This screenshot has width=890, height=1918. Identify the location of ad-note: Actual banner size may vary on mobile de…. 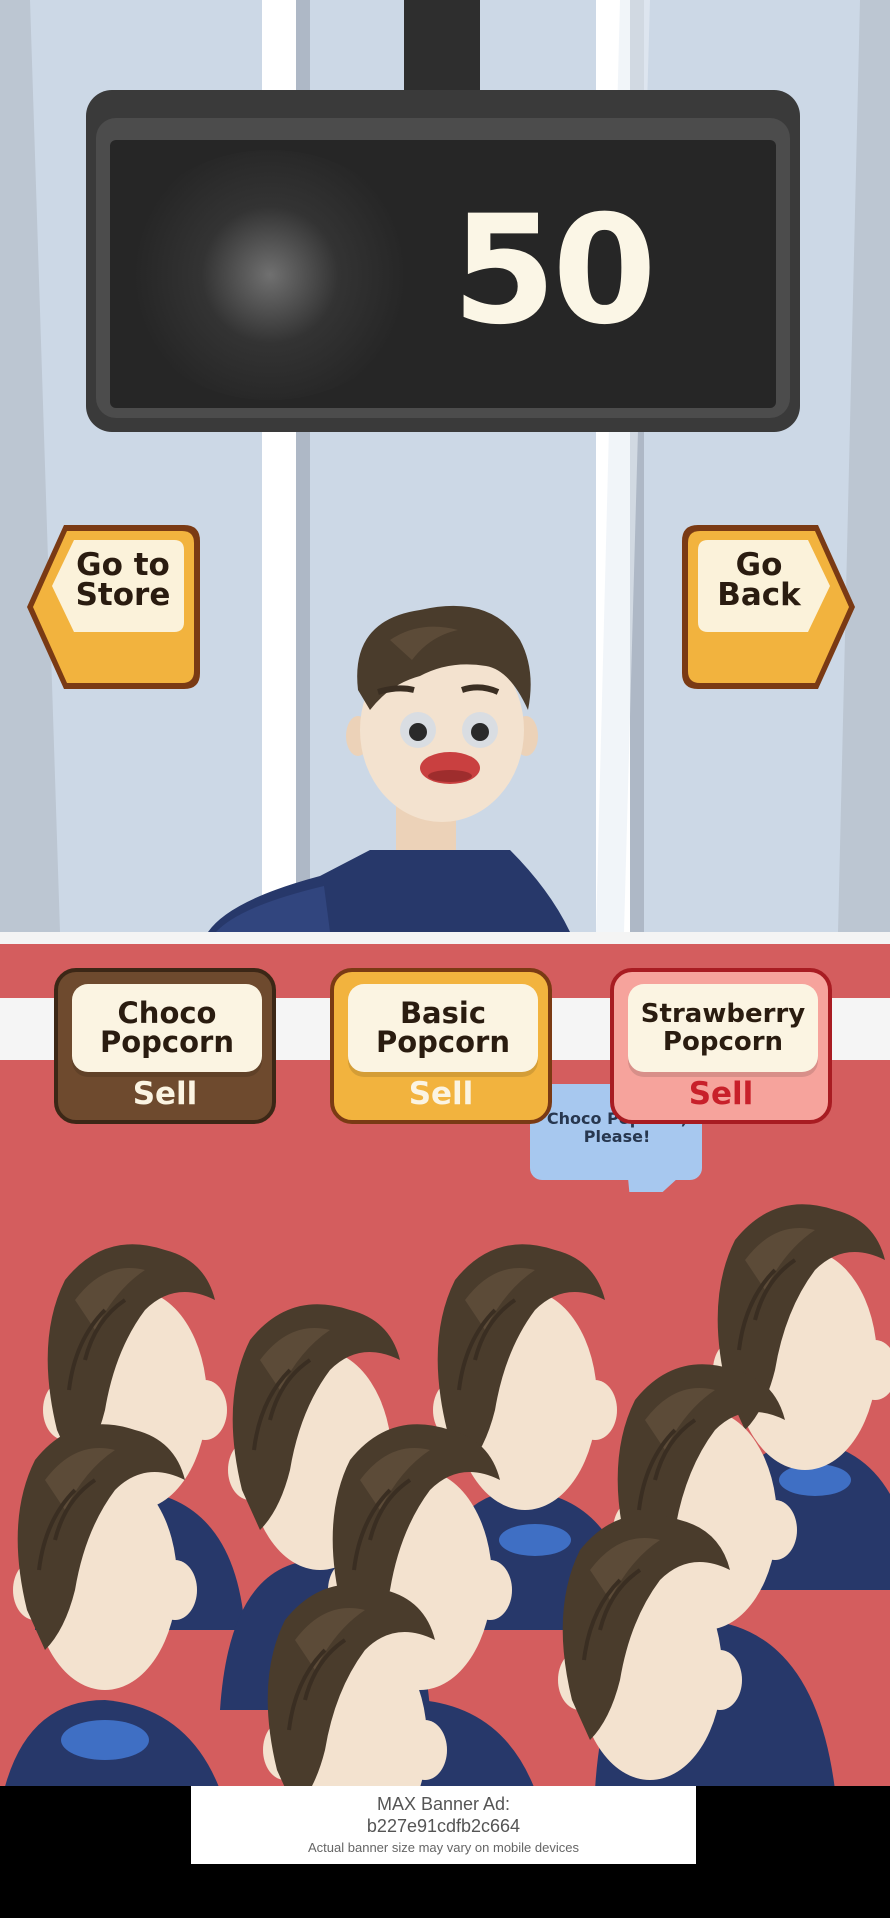
(443, 1847).